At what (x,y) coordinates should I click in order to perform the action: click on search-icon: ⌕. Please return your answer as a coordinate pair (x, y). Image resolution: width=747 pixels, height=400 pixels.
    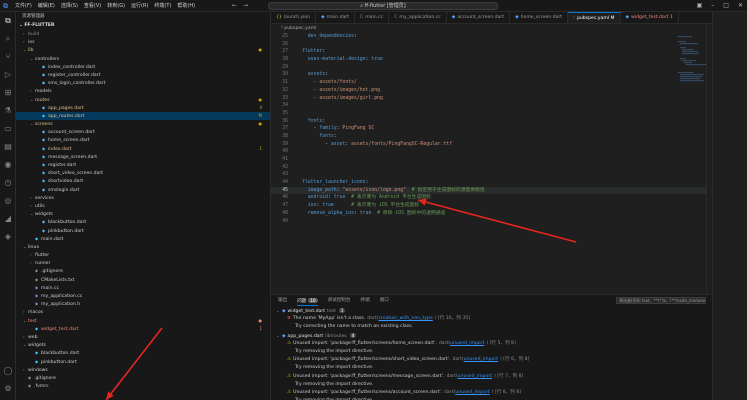
    Looking at the image, I should click on (8, 39).